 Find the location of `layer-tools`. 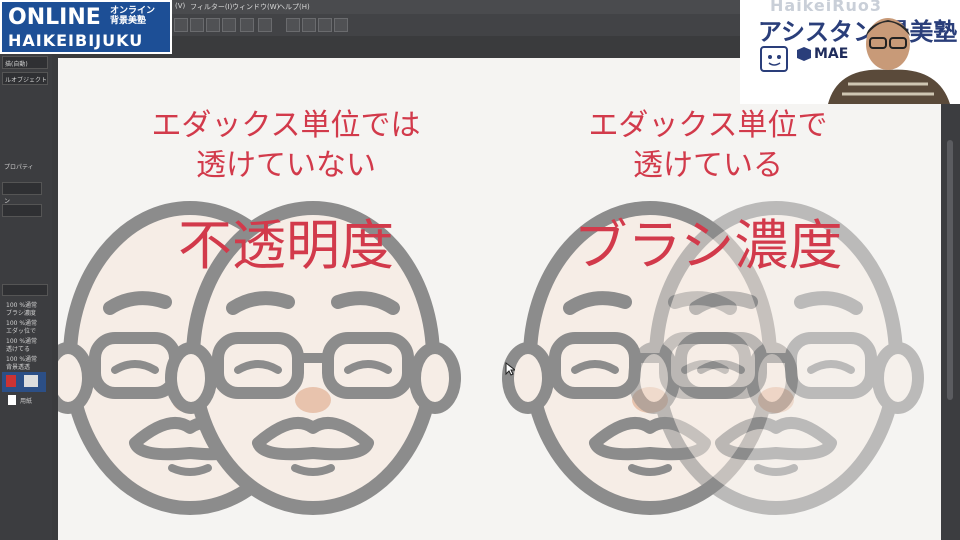

layer-tools is located at coordinates (25, 290).